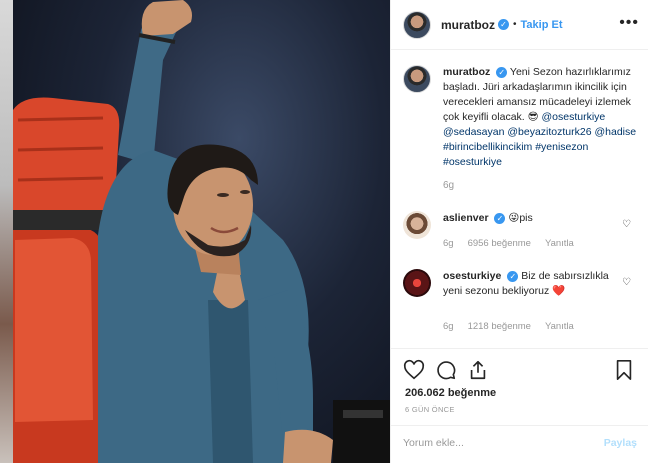 The image size is (648, 463). I want to click on heart-icon, so click(414, 370).